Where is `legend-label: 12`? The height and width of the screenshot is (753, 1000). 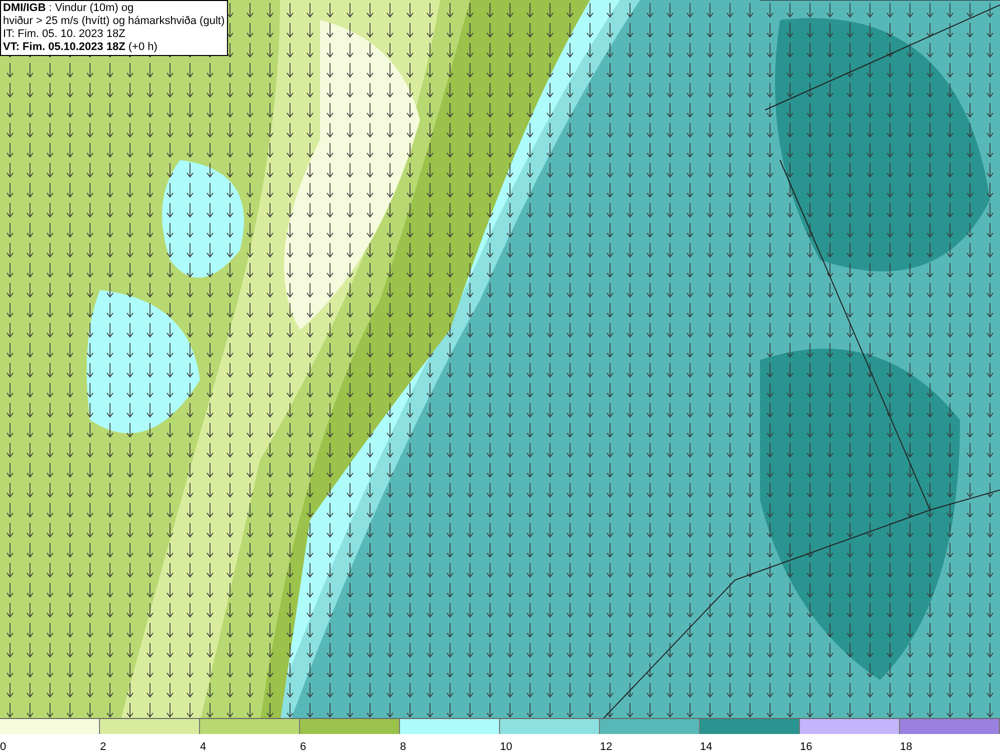
legend-label: 12 is located at coordinates (606, 747).